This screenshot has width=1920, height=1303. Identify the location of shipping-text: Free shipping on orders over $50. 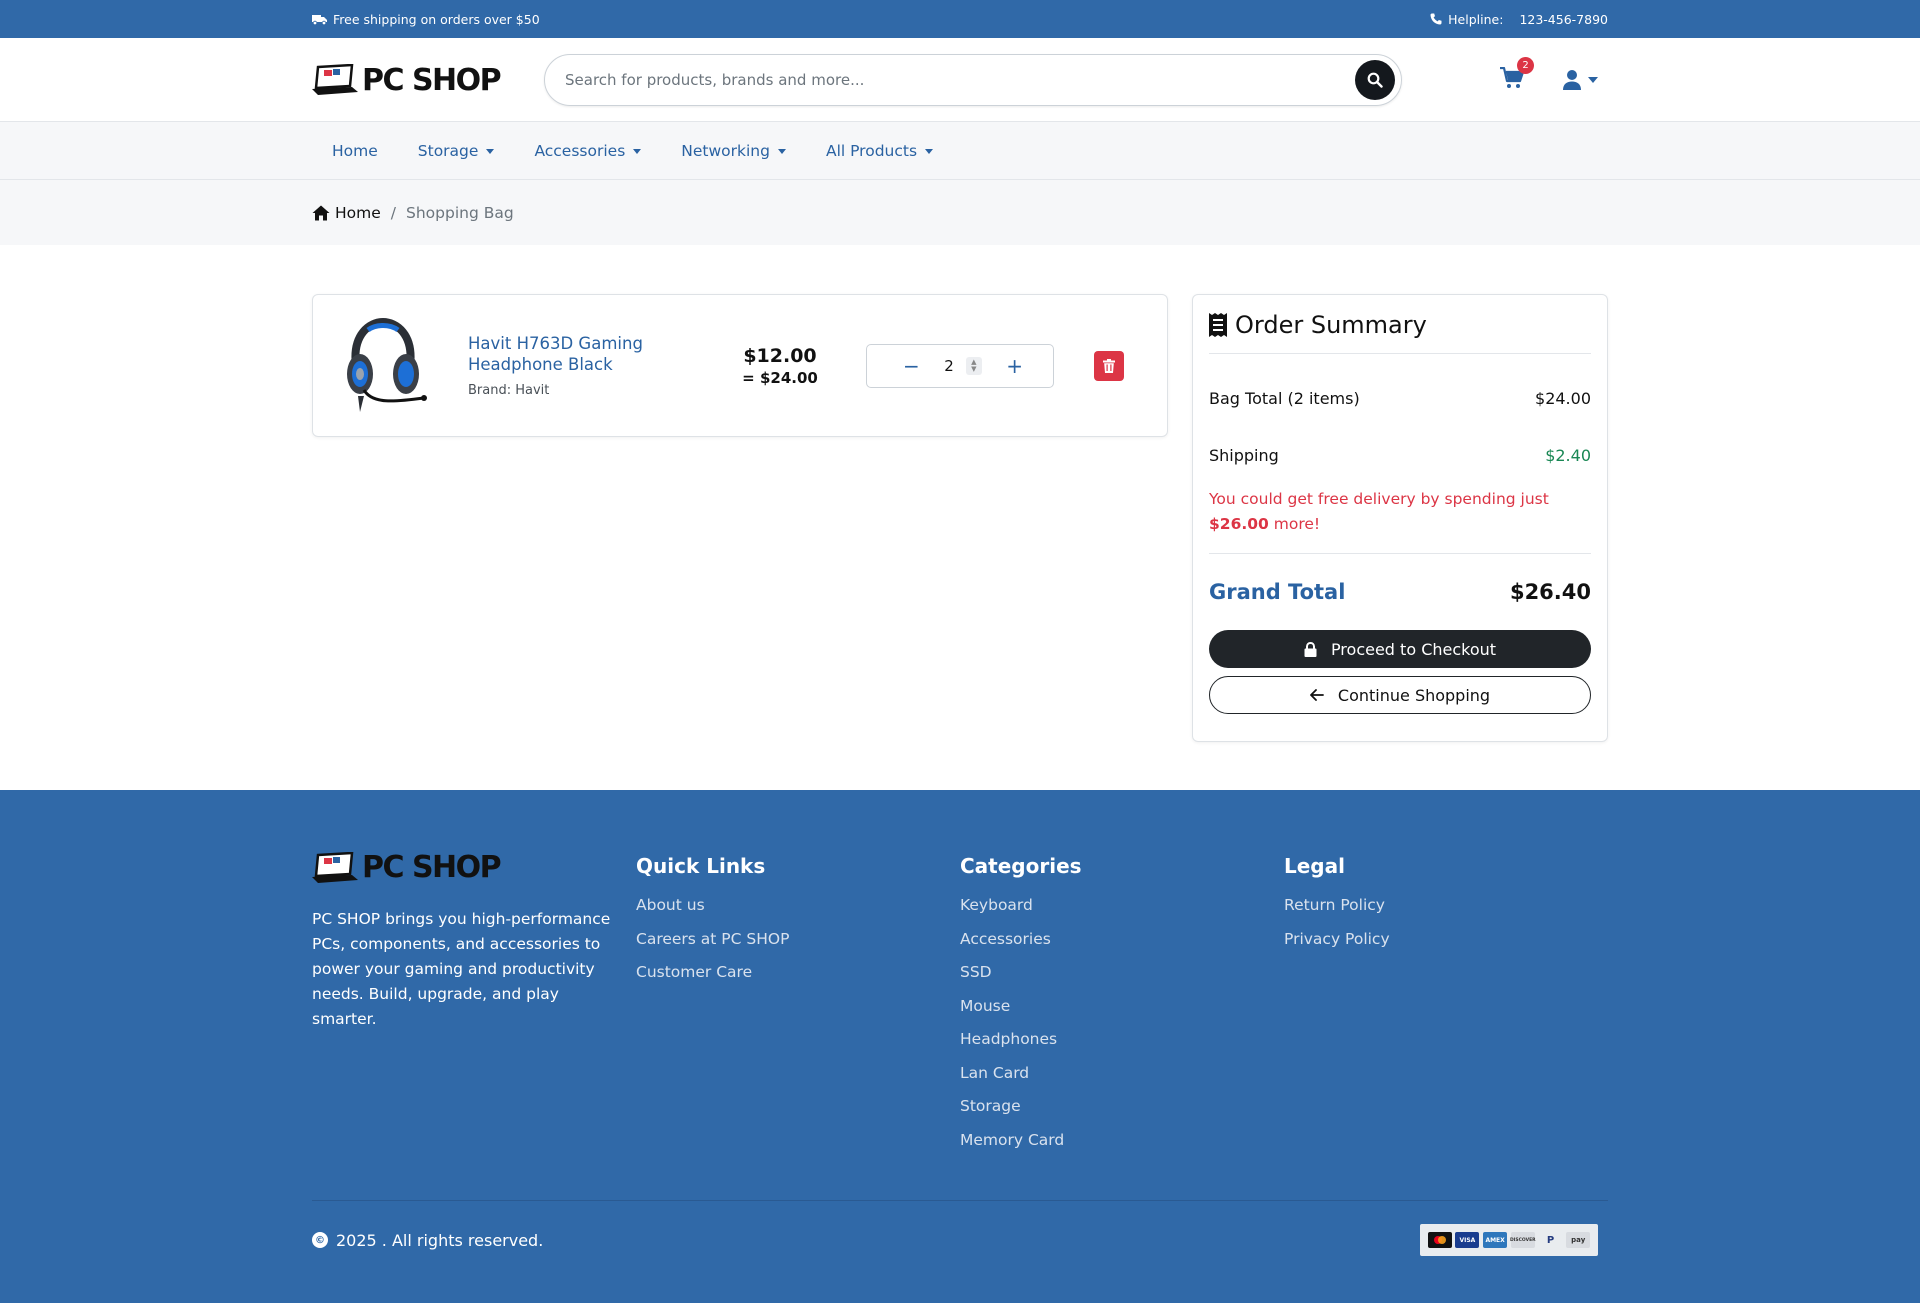
(436, 19).